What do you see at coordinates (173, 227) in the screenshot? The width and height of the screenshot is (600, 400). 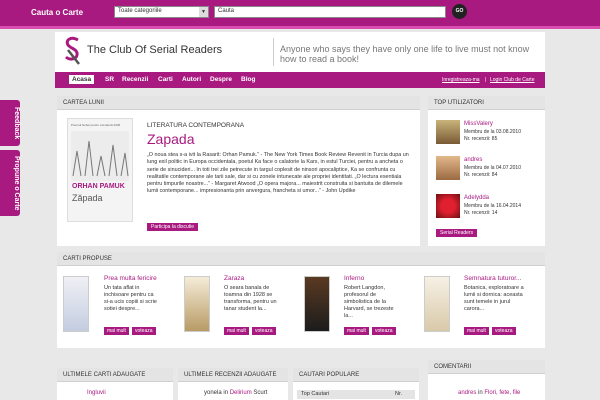 I see `discuss-button: Participa la discutie` at bounding box center [173, 227].